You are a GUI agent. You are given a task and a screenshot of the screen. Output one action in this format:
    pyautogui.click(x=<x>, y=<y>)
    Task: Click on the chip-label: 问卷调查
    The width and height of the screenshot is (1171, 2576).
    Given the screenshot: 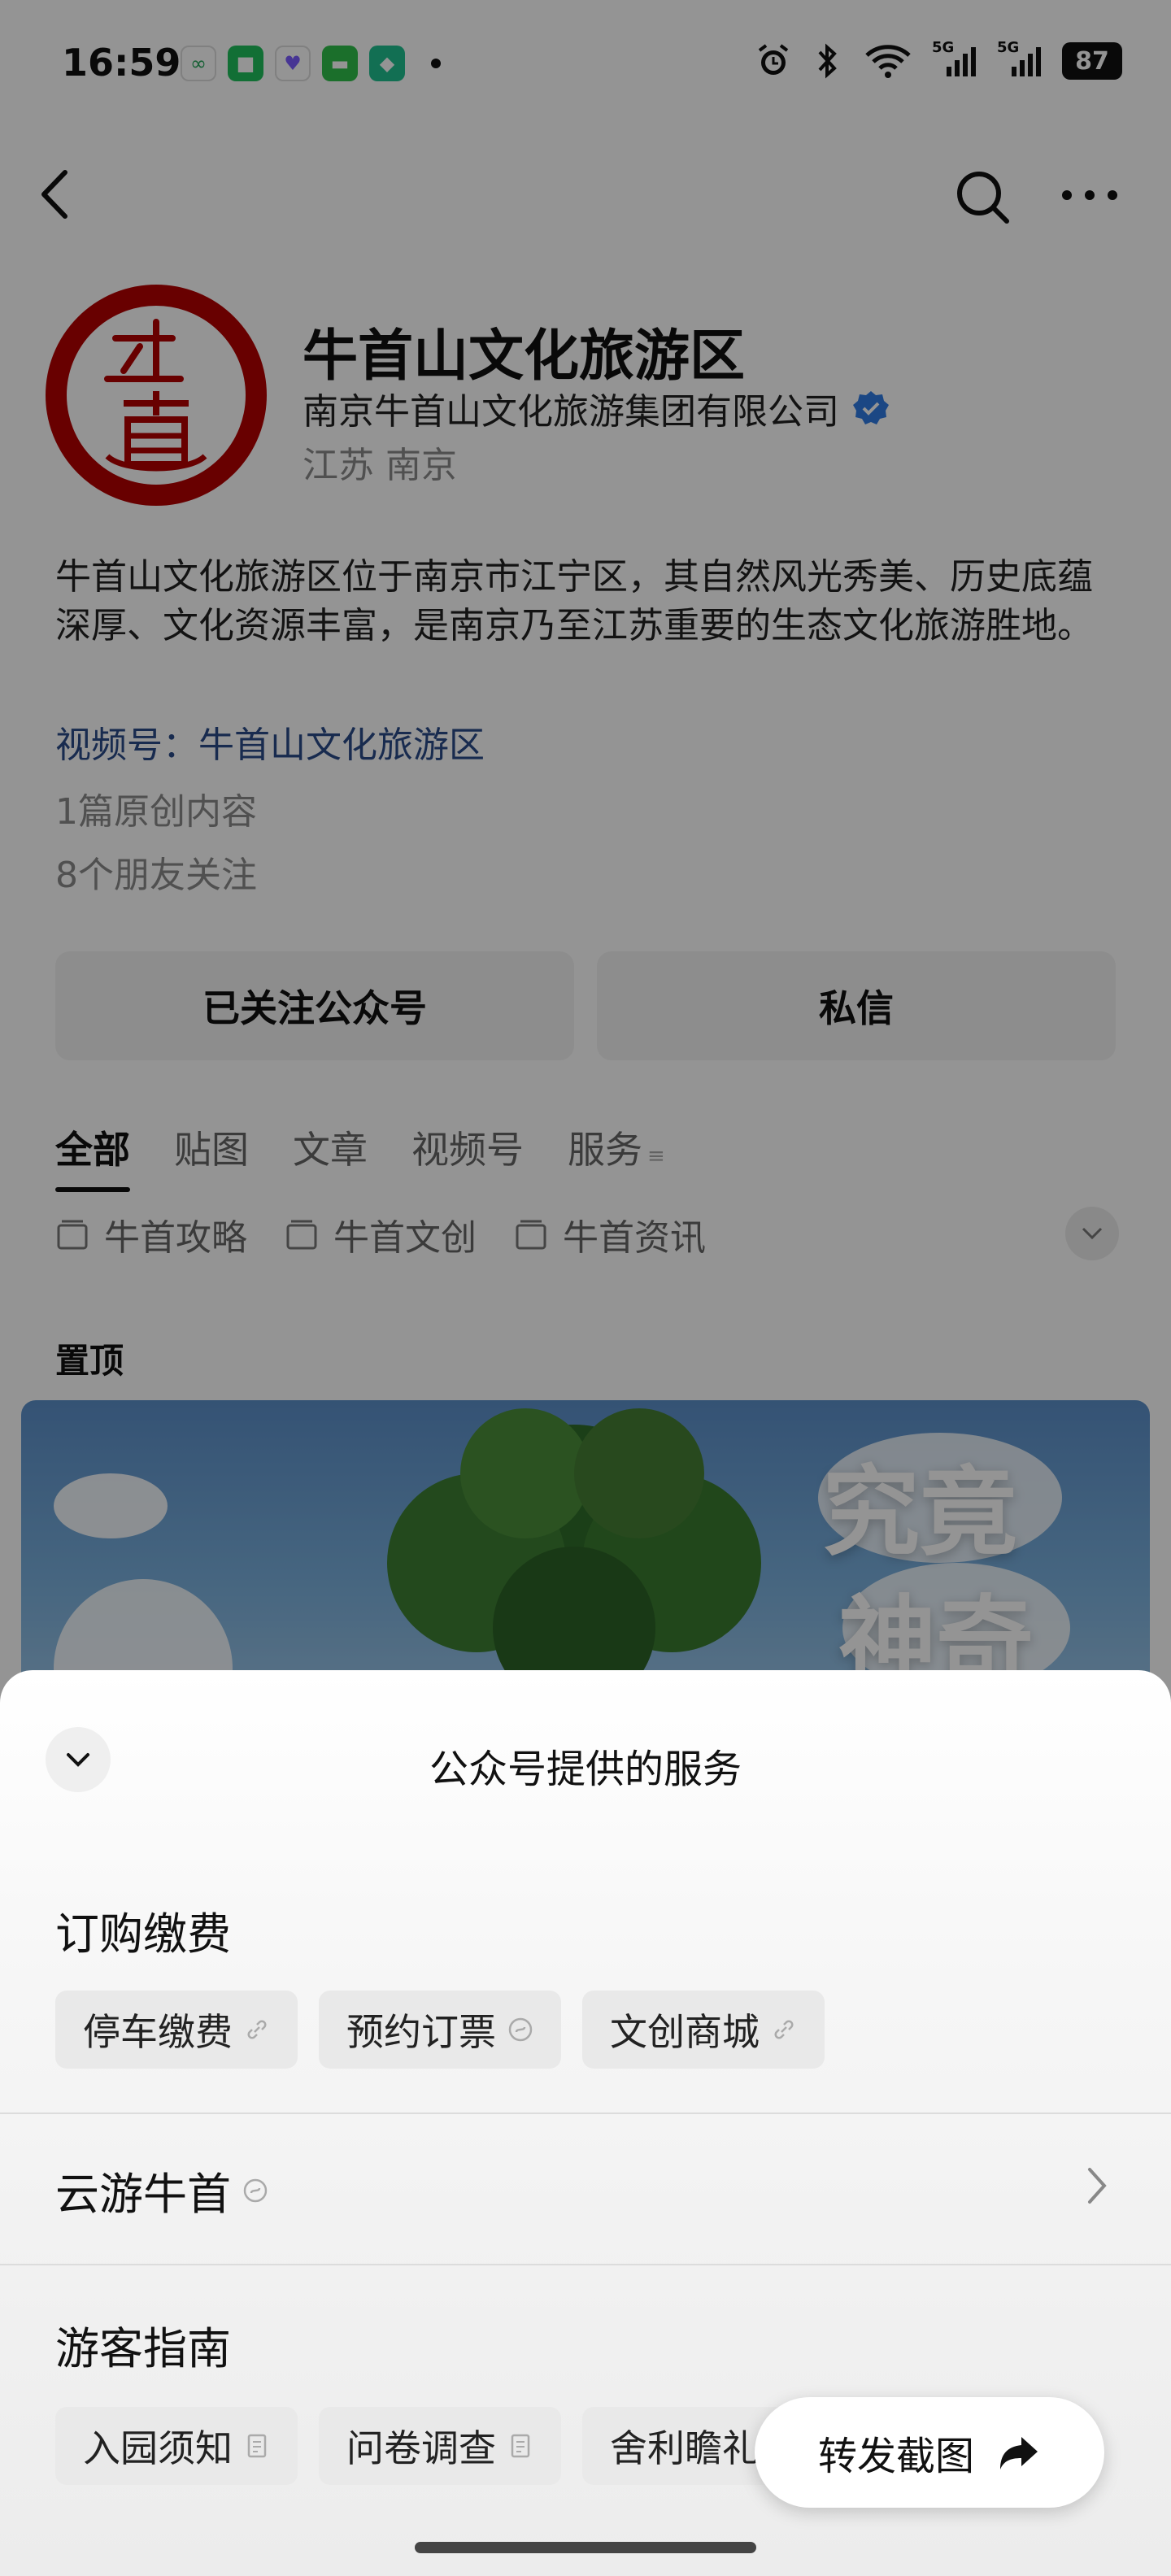 What is the action you would take?
    pyautogui.click(x=421, y=2448)
    